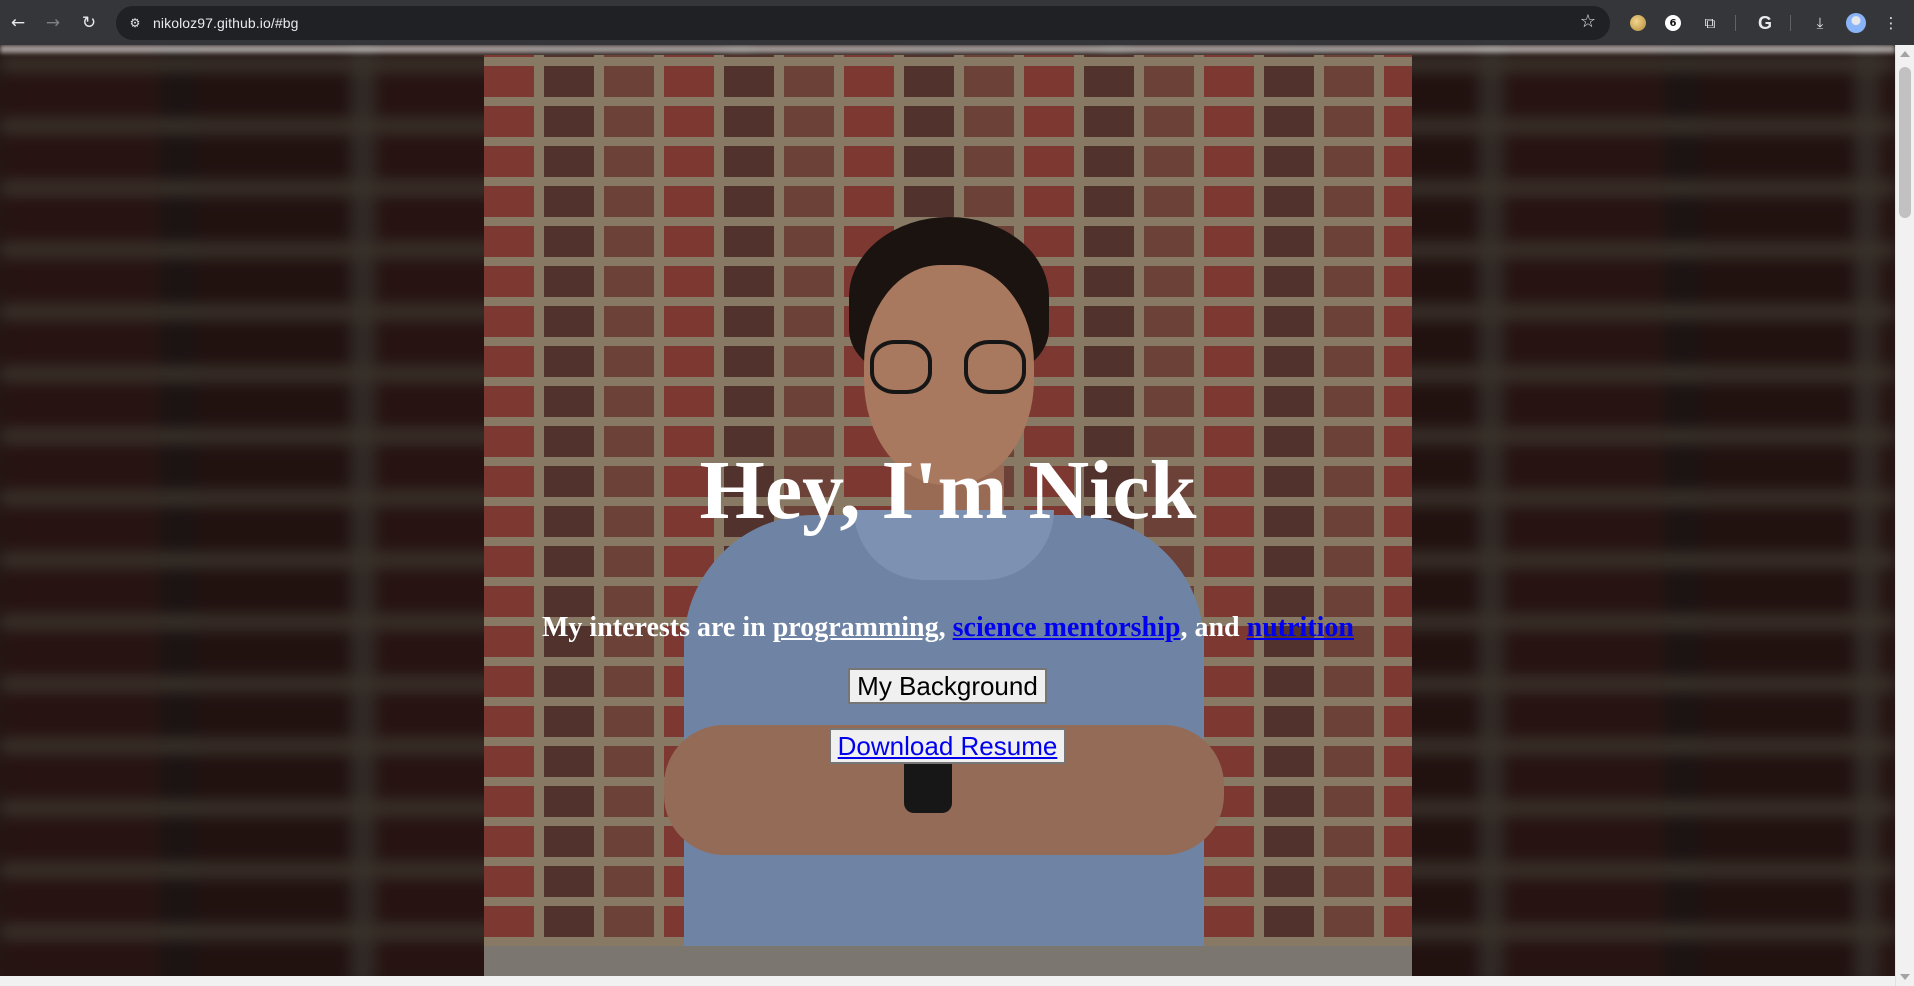 The width and height of the screenshot is (1914, 986). Describe the element at coordinates (1673, 23) in the screenshot. I see `extension-2-icon: 6` at that location.